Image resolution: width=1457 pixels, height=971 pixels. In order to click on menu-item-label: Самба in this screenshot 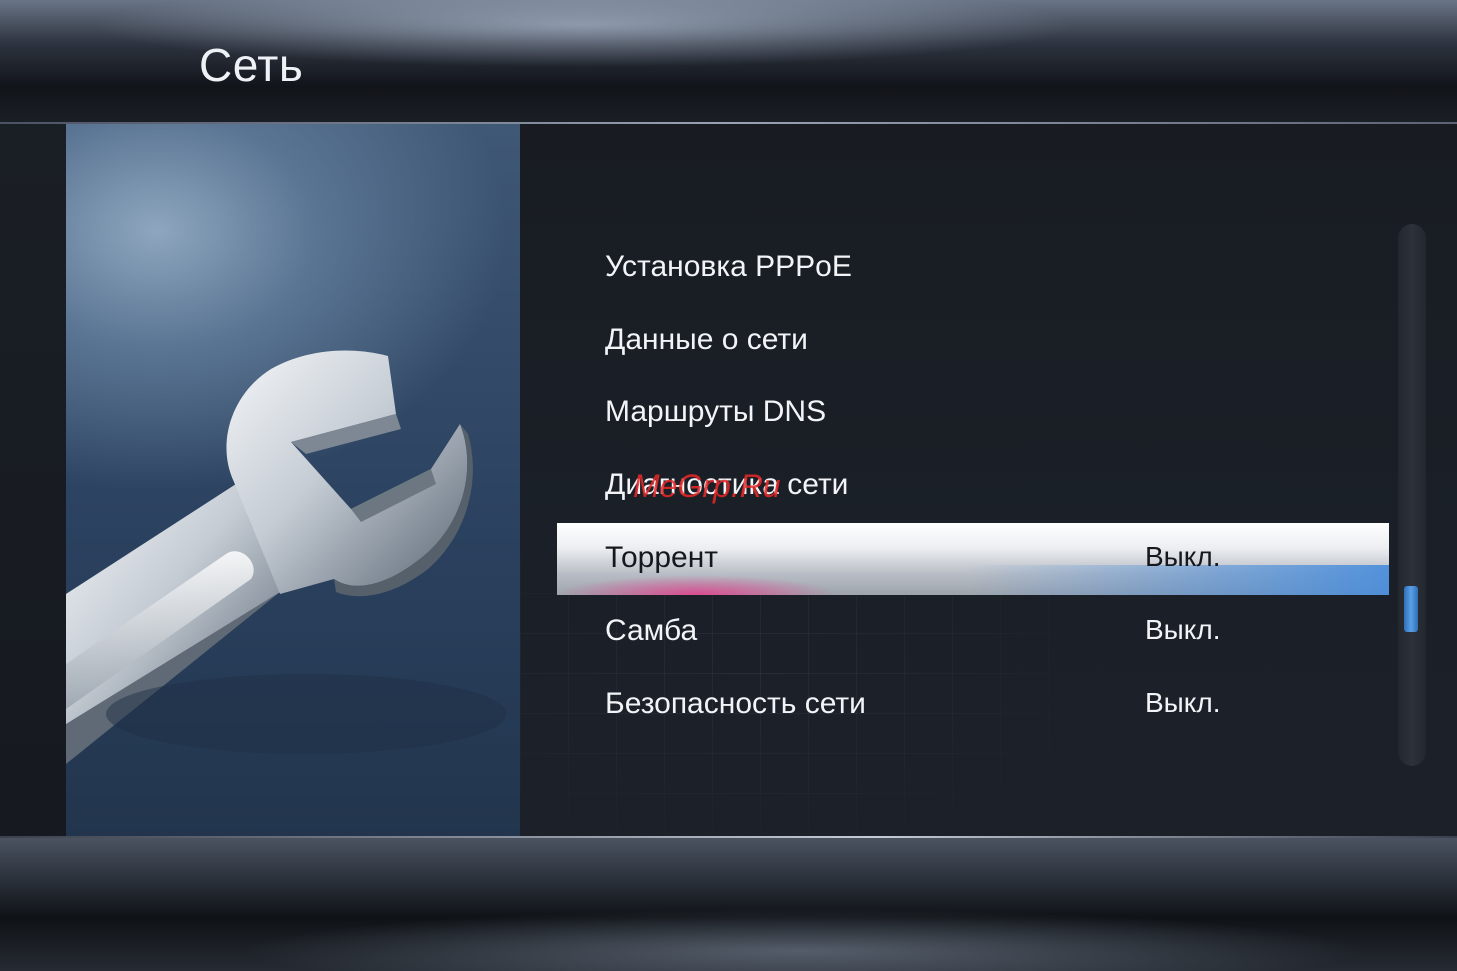, I will do `click(651, 630)`.